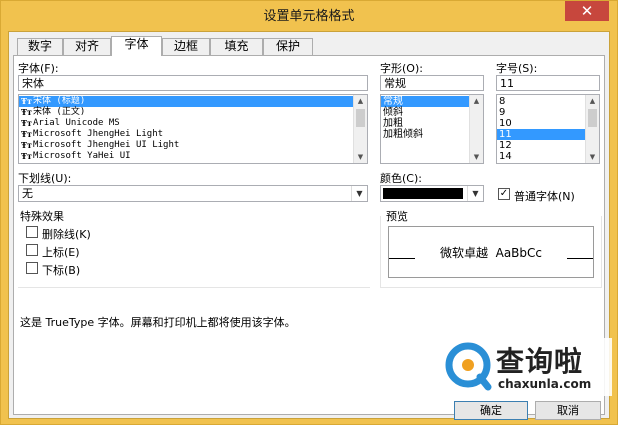  I want to click on size-list-item: 9, so click(548, 112).